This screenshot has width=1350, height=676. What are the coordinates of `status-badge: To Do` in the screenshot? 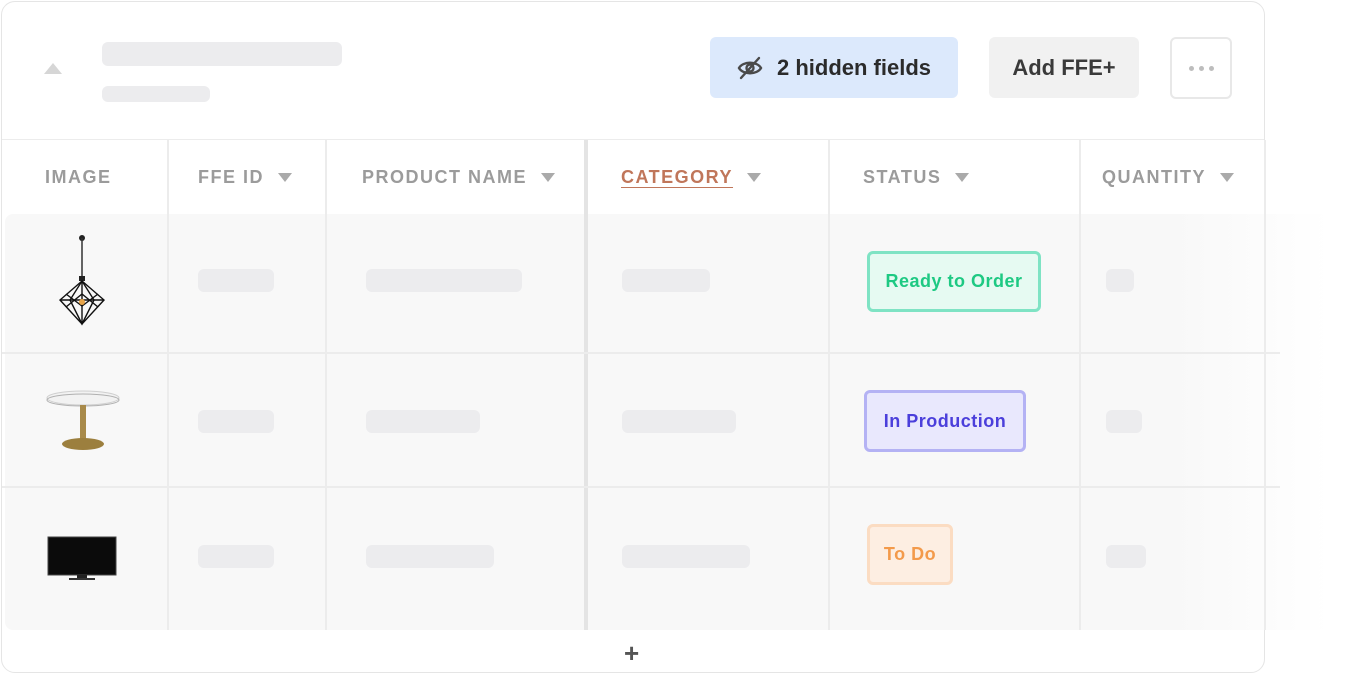 It's located at (910, 554).